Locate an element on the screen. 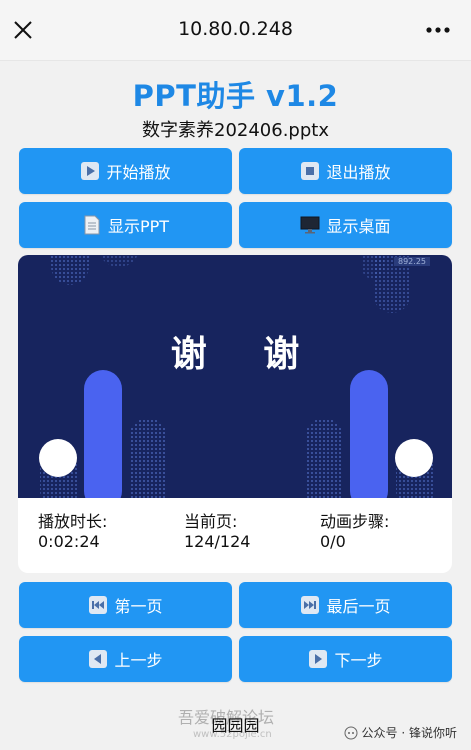 The width and height of the screenshot is (471, 750). arrow-right-icon is located at coordinates (318, 659).